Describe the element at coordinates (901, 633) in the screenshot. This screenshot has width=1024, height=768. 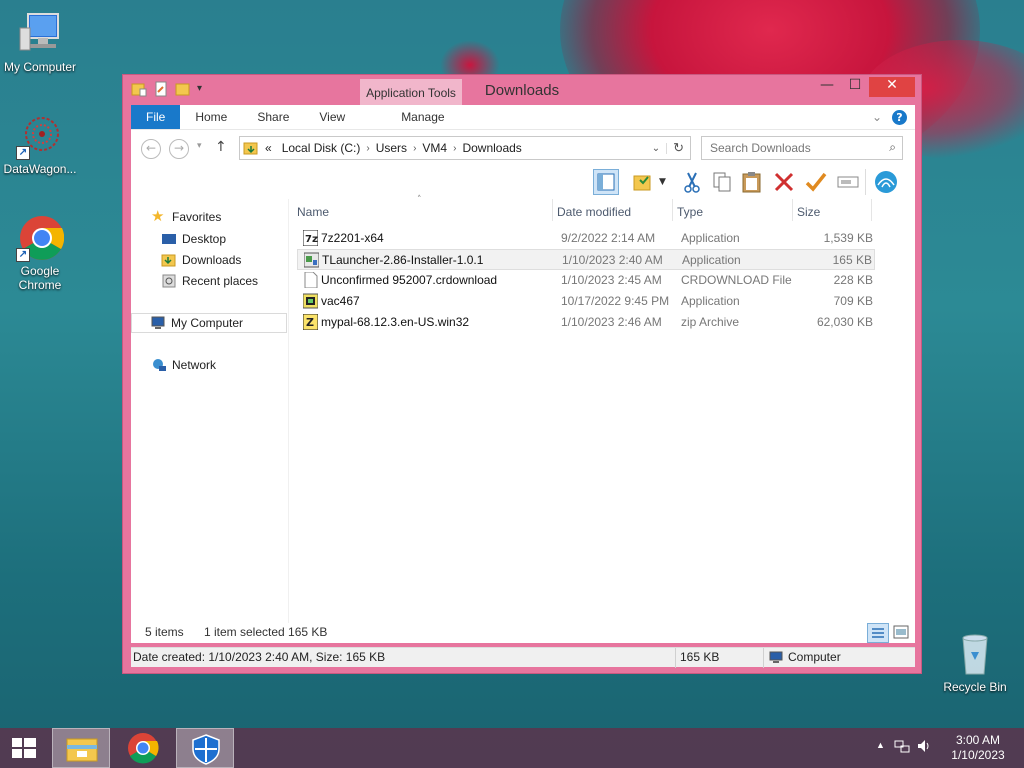
I see `large-icons-view-icon` at that location.